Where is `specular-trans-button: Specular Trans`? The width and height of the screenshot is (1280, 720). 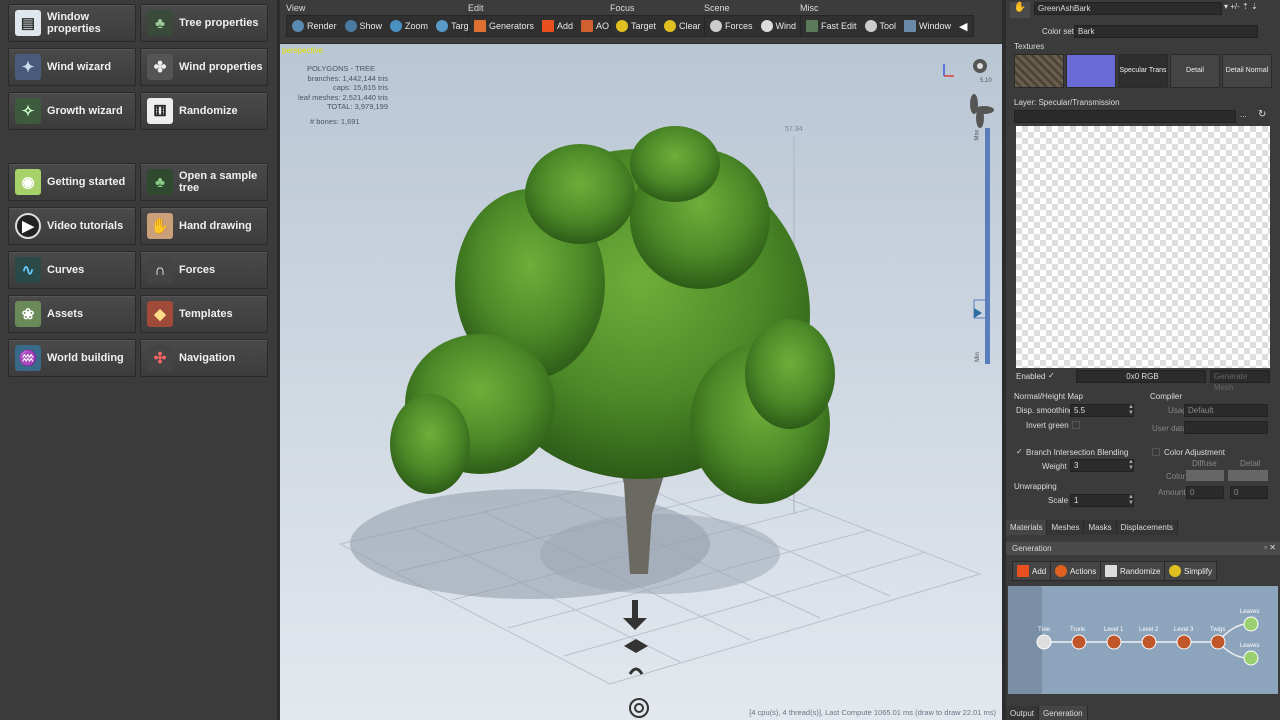 specular-trans-button: Specular Trans is located at coordinates (1143, 71).